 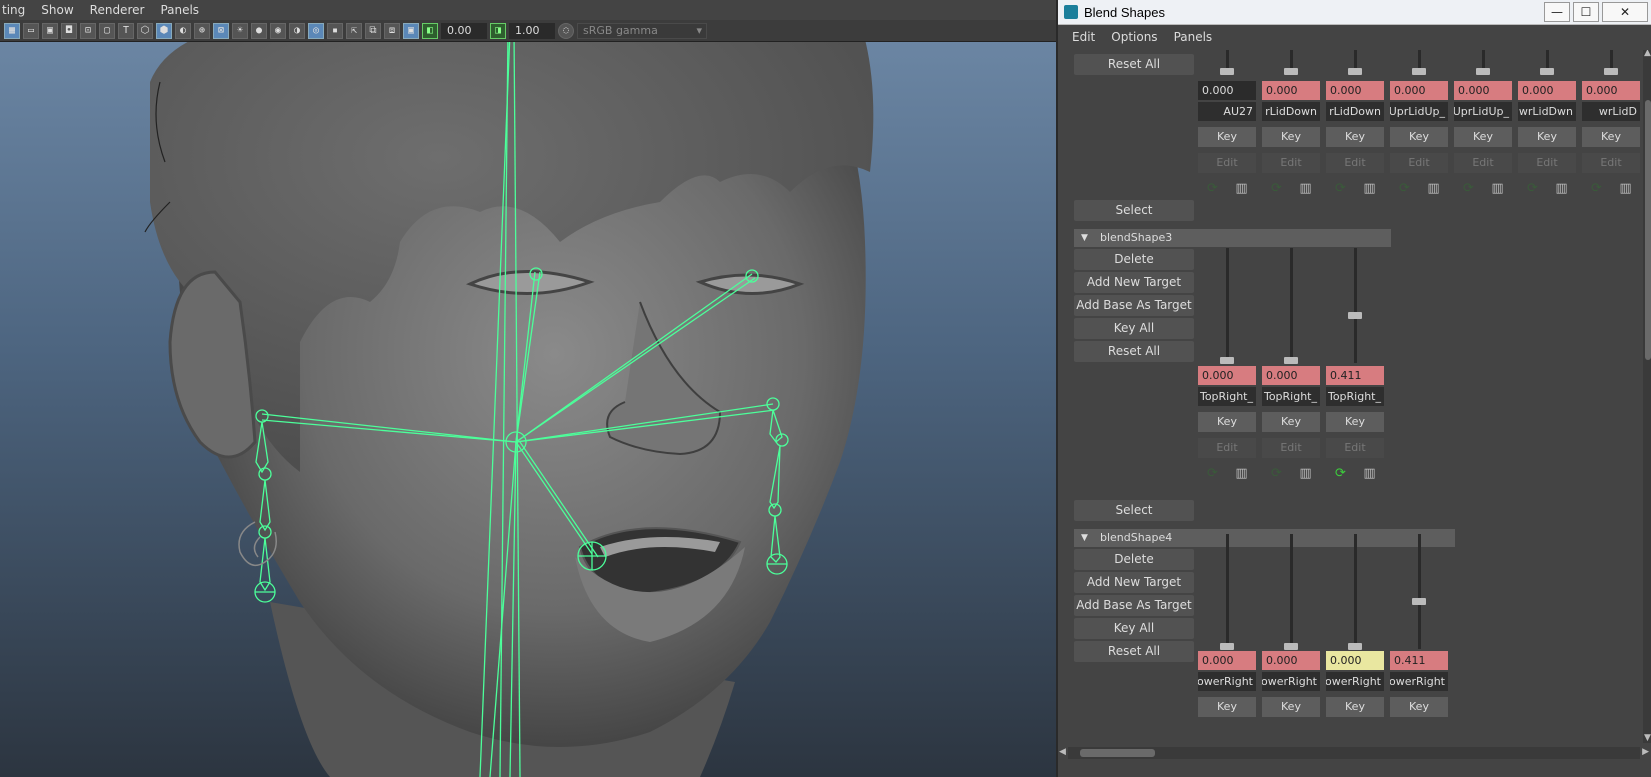 I want to click on scroll-left-icon: ◀, so click(x=1062, y=752).